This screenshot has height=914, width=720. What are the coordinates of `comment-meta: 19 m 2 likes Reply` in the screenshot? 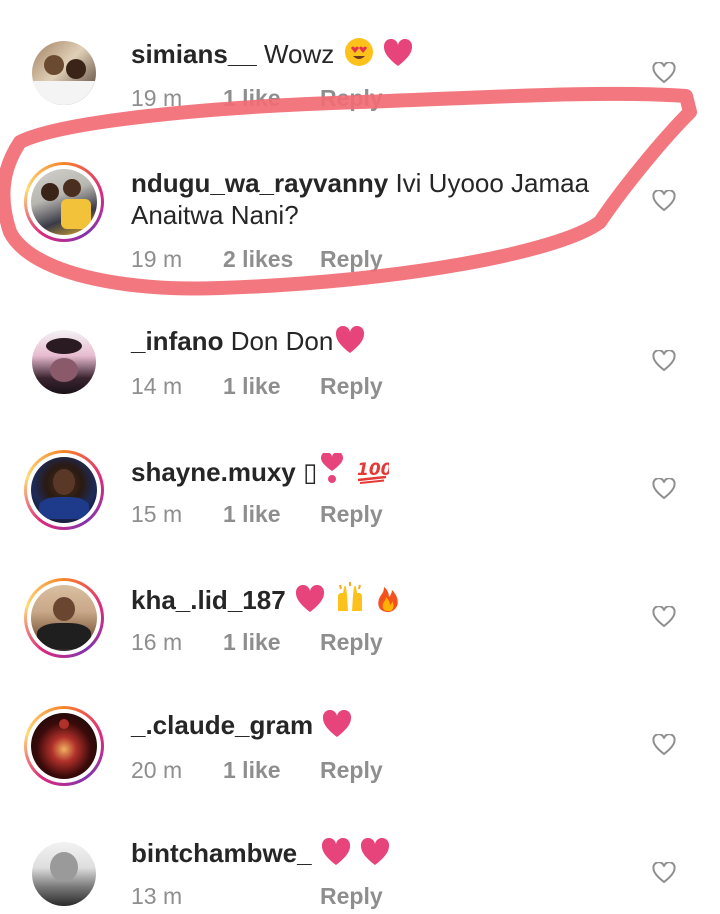 It's located at (257, 259).